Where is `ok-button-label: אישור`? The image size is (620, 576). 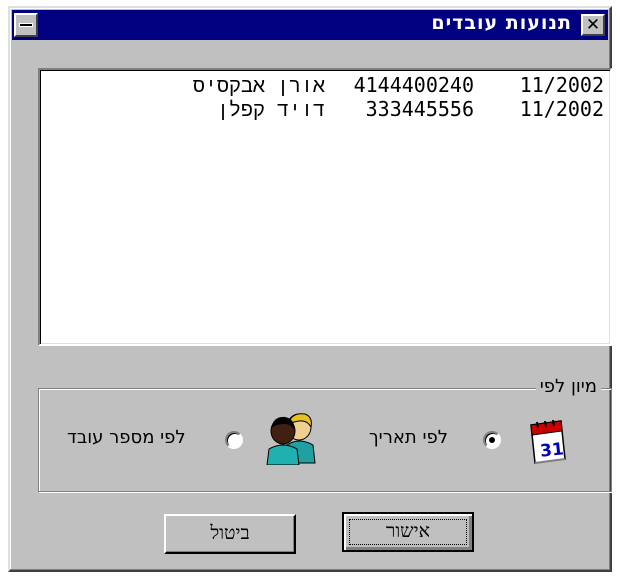 ok-button-label: אישור is located at coordinates (408, 531).